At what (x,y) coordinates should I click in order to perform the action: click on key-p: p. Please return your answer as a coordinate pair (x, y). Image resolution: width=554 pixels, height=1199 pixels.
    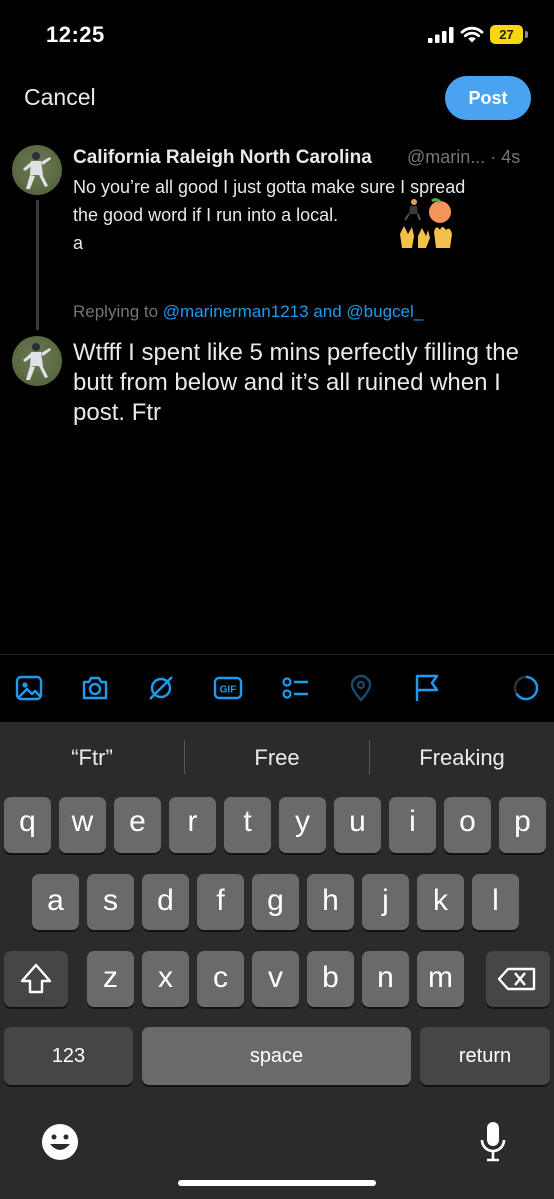
    Looking at the image, I should click on (522, 825).